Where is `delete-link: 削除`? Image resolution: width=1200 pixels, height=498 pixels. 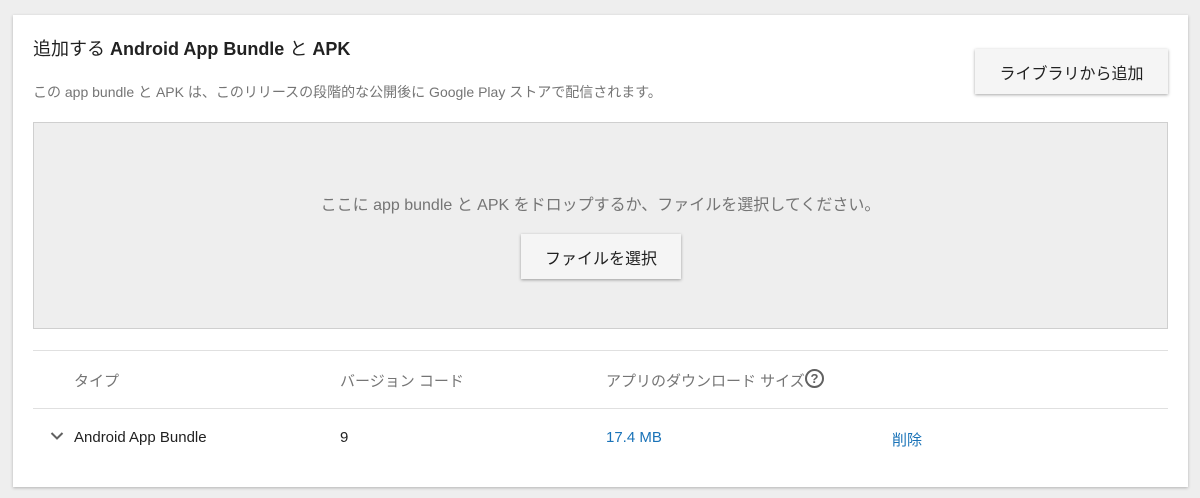 delete-link: 削除 is located at coordinates (907, 439).